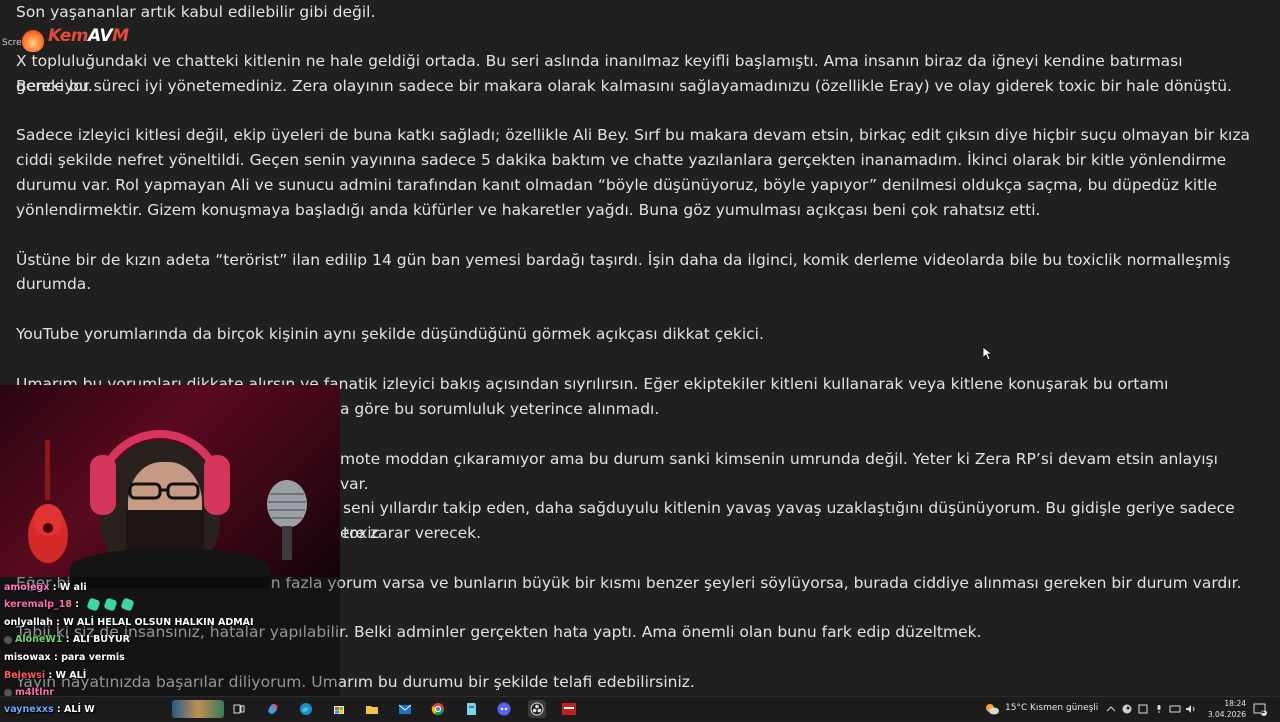 This screenshot has width=1280, height=722. I want to click on guitar-icon, so click(48, 501).